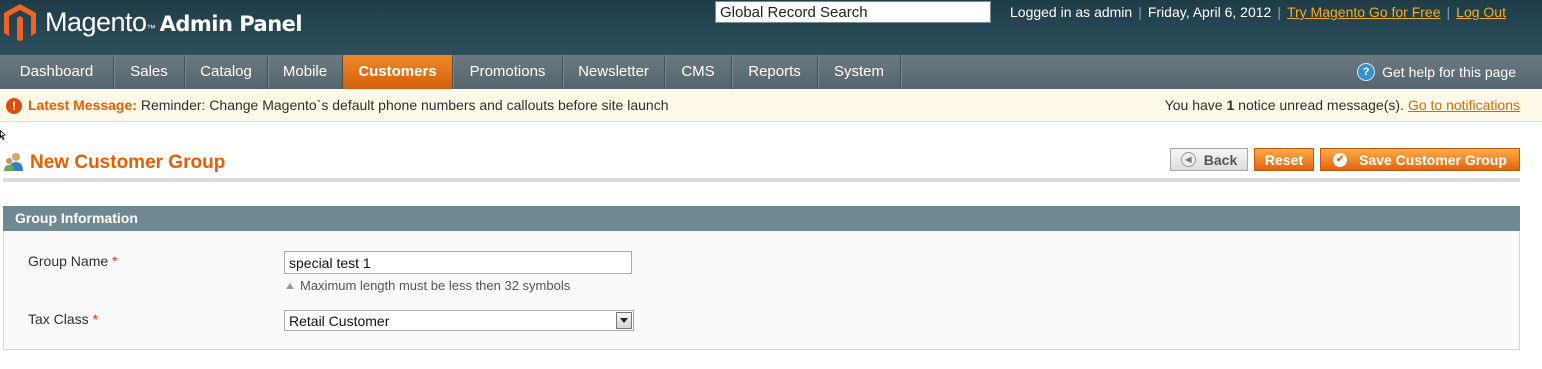 This screenshot has width=1542, height=369. Describe the element at coordinates (1364, 12) in the screenshot. I see `try-magento-go-link: Try Magento Go for Free` at that location.